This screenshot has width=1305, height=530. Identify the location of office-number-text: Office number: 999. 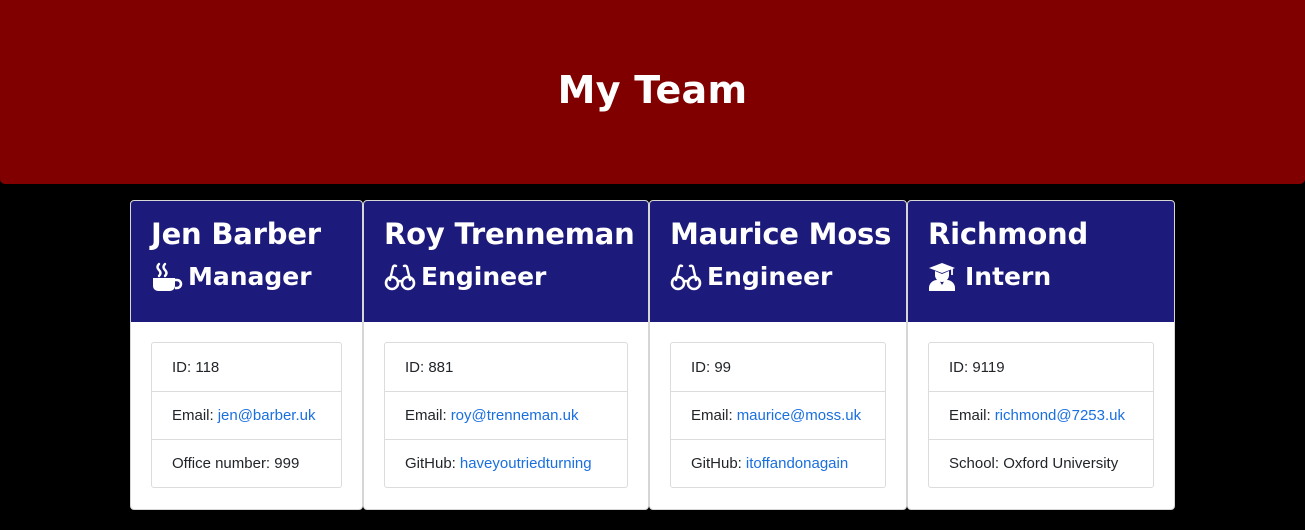
(236, 463).